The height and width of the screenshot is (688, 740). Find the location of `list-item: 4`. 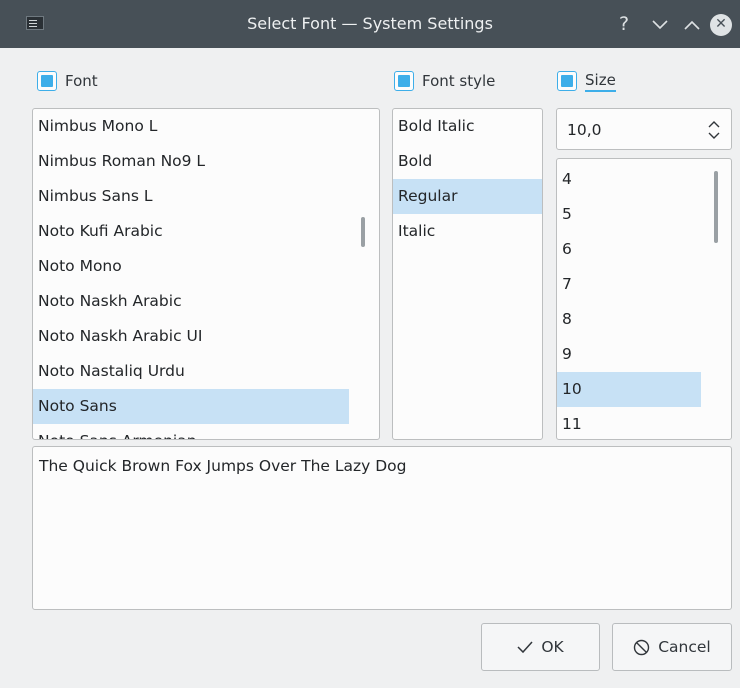

list-item: 4 is located at coordinates (629, 179).